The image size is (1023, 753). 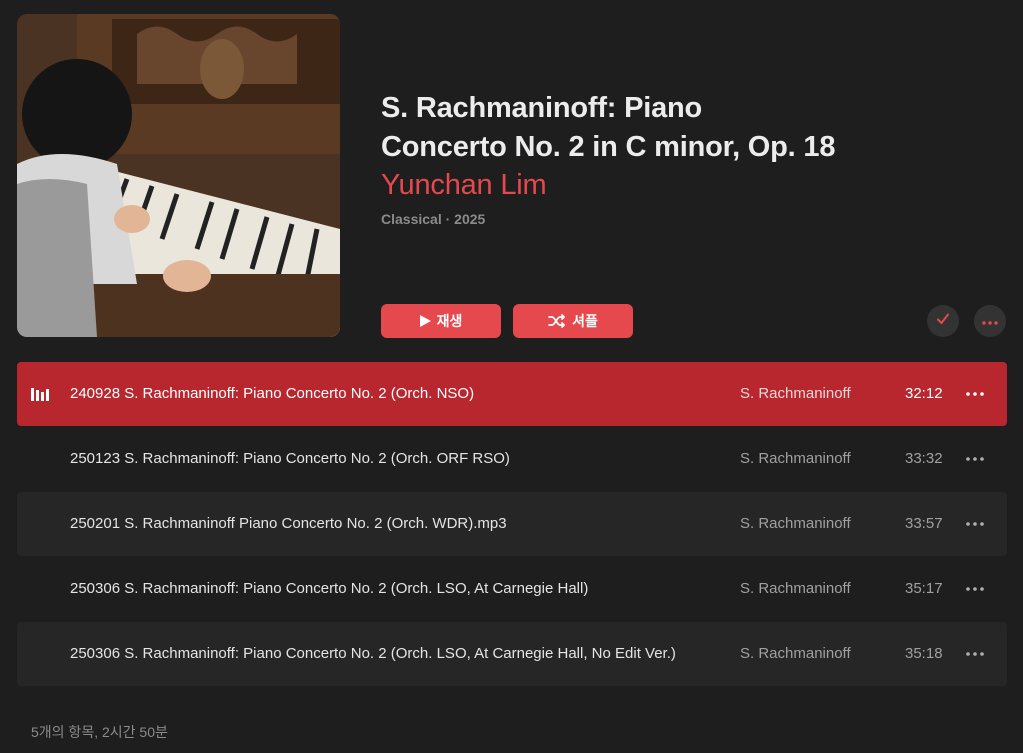 What do you see at coordinates (464, 185) in the screenshot?
I see `album-artist-link: Yunchan Lim` at bounding box center [464, 185].